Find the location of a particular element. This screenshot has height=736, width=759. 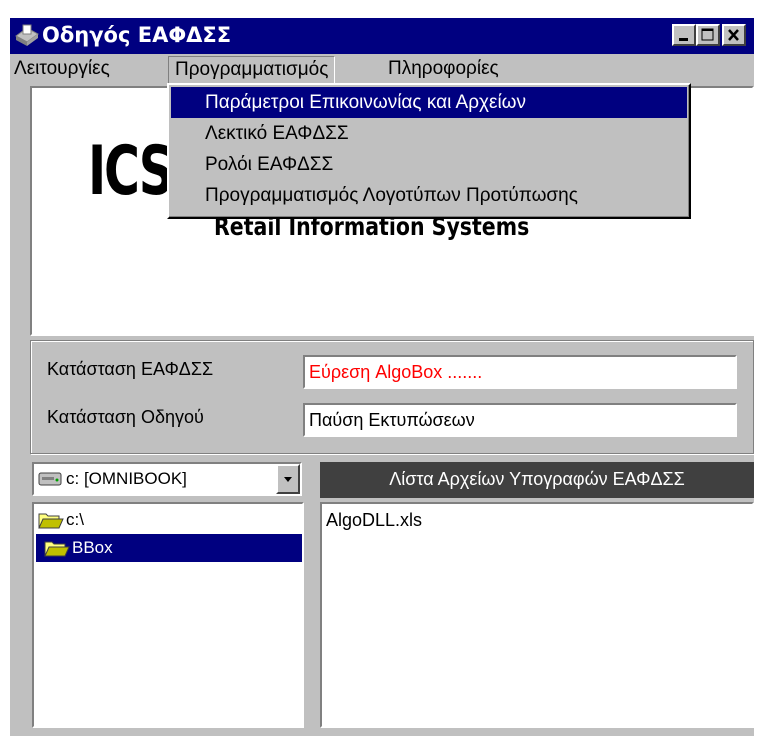

maximize-icon is located at coordinates (707, 34).